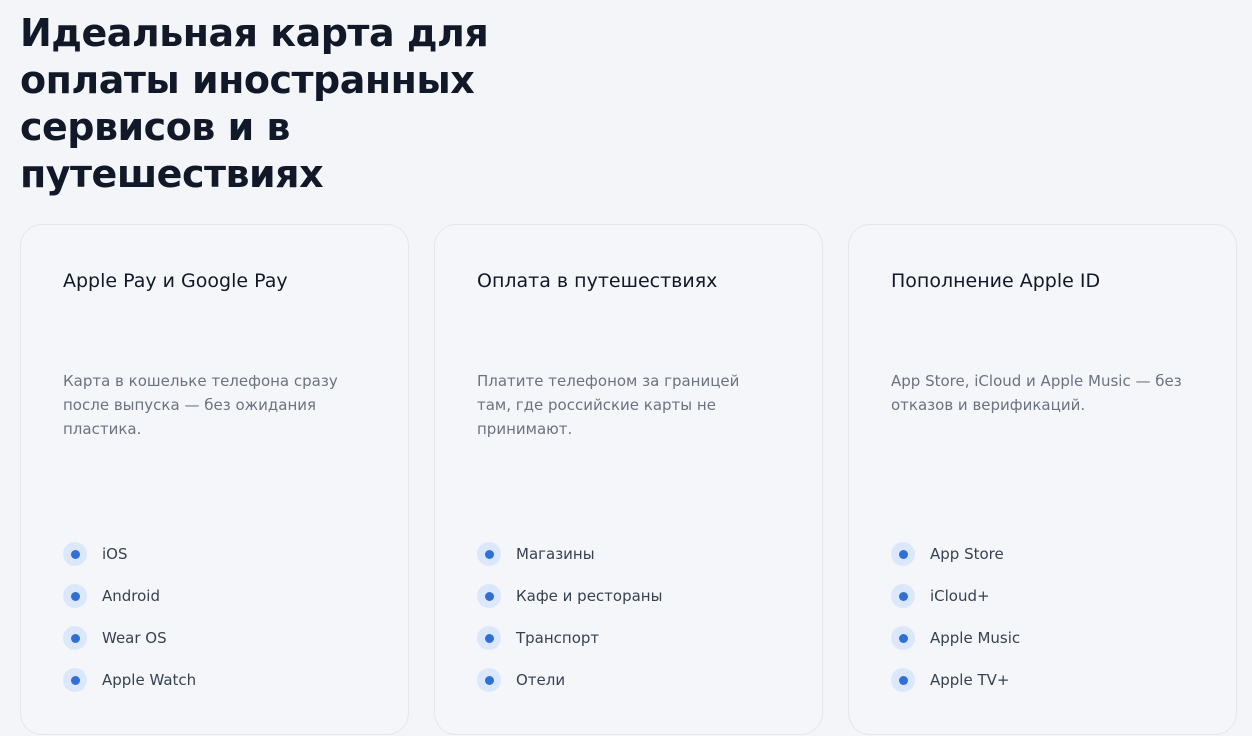 The height and width of the screenshot is (736, 1252). Describe the element at coordinates (967, 554) in the screenshot. I see `list-item-label: App Store` at that location.